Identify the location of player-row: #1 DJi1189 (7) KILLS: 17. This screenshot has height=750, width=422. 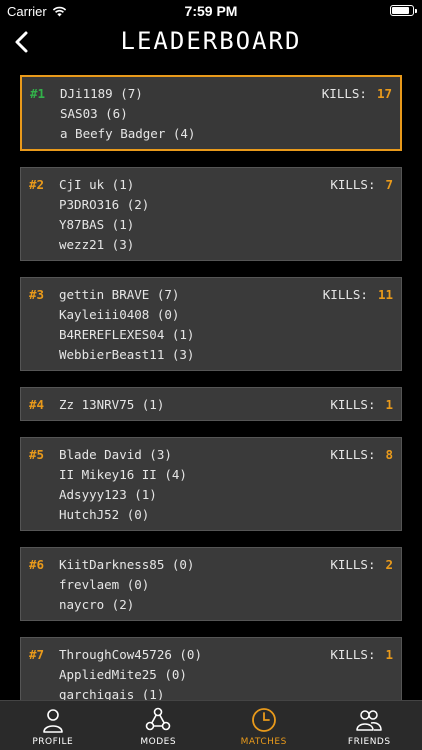
(211, 93).